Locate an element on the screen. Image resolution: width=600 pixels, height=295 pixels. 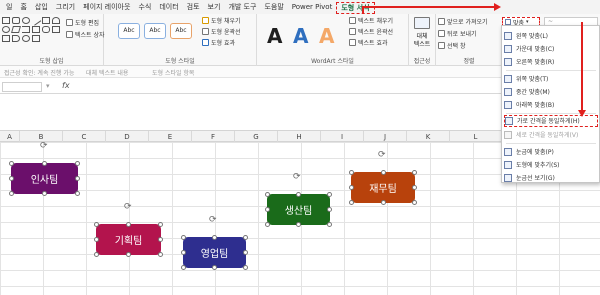
wordart-preset-3: A is located at coordinates (326, 36).